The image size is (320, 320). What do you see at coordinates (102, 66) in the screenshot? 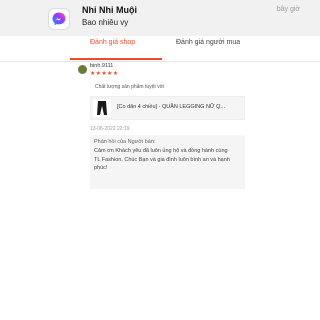
I see `reviewer-username: binh.9111` at bounding box center [102, 66].